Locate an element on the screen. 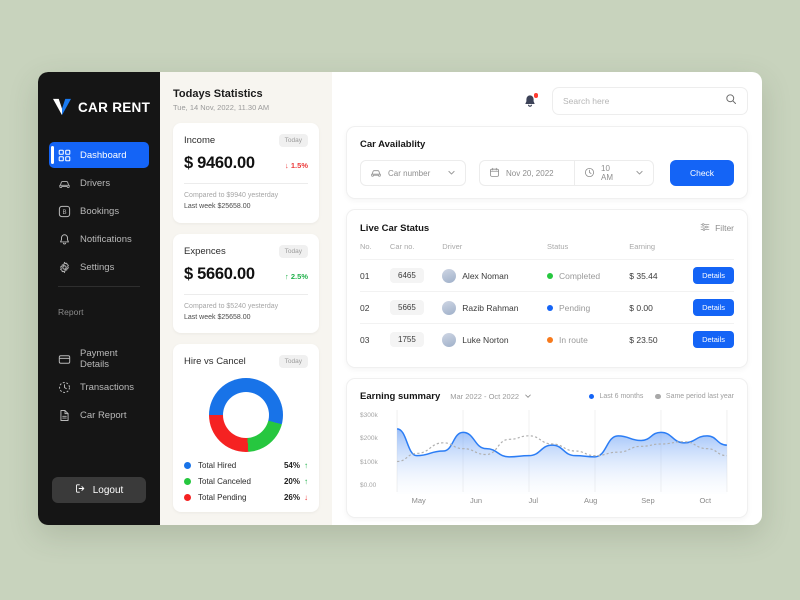  car-number-select: Car number is located at coordinates (413, 173).